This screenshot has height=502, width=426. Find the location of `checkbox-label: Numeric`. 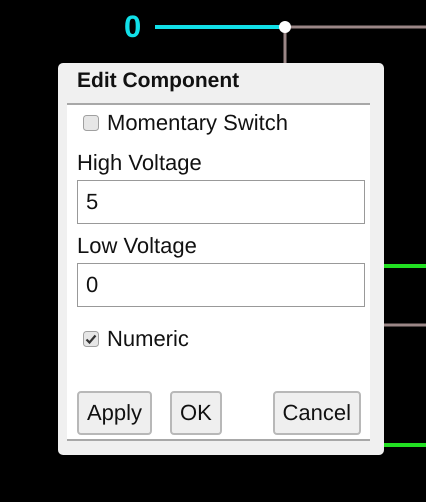

checkbox-label: Numeric is located at coordinates (148, 339).